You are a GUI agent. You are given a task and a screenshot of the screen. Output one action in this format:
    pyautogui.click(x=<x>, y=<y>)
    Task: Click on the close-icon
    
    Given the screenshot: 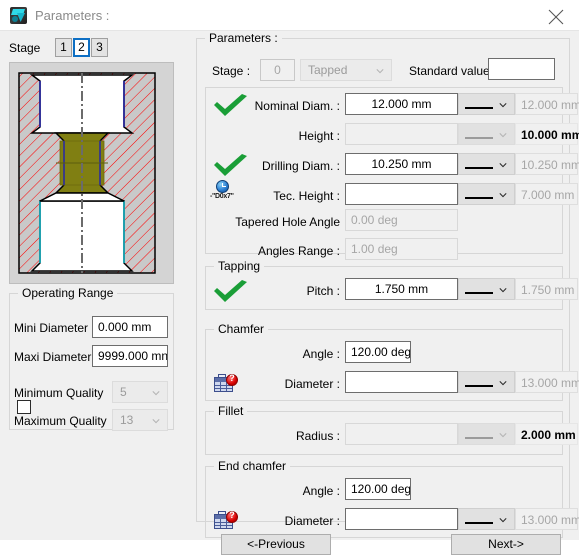 What is the action you would take?
    pyautogui.click(x=556, y=17)
    